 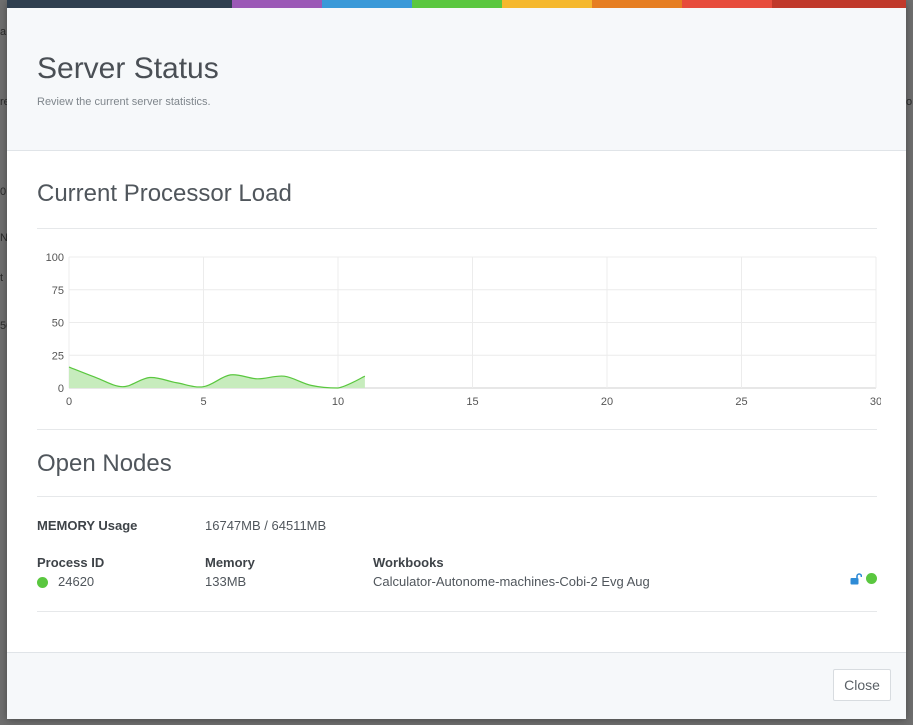 What do you see at coordinates (71, 562) in the screenshot?
I see `process-id-header: Process ID` at bounding box center [71, 562].